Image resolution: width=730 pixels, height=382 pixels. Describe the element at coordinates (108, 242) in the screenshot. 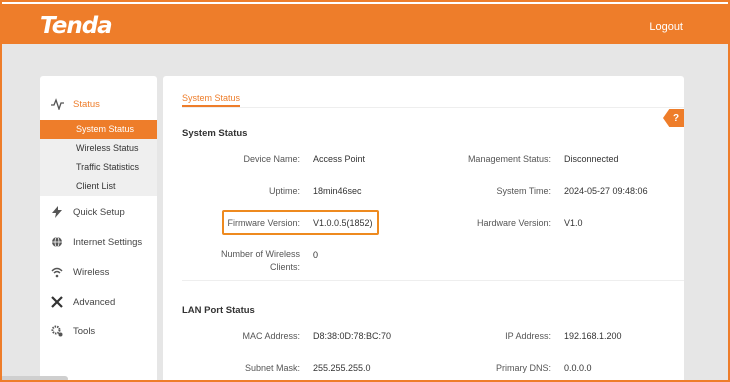

I see `sidebar-item-label: Internet Settings` at that location.